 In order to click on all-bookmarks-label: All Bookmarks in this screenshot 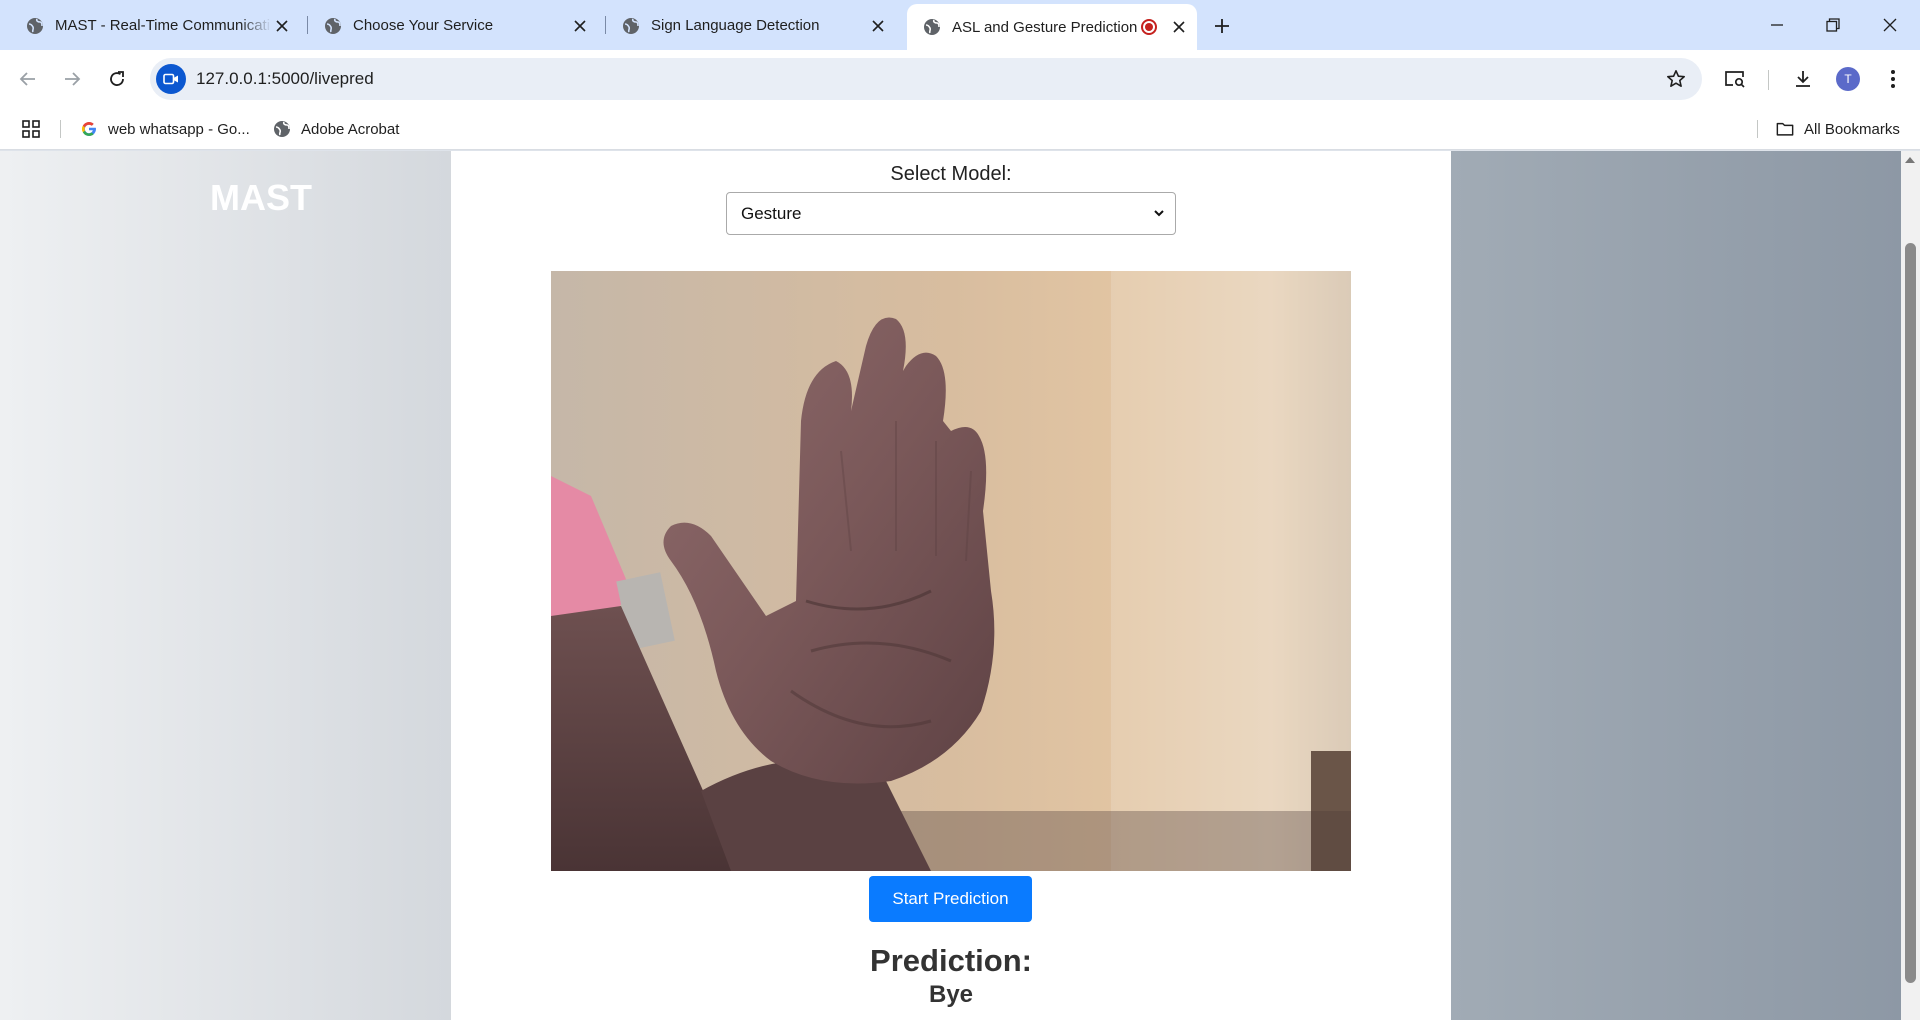, I will do `click(1852, 129)`.